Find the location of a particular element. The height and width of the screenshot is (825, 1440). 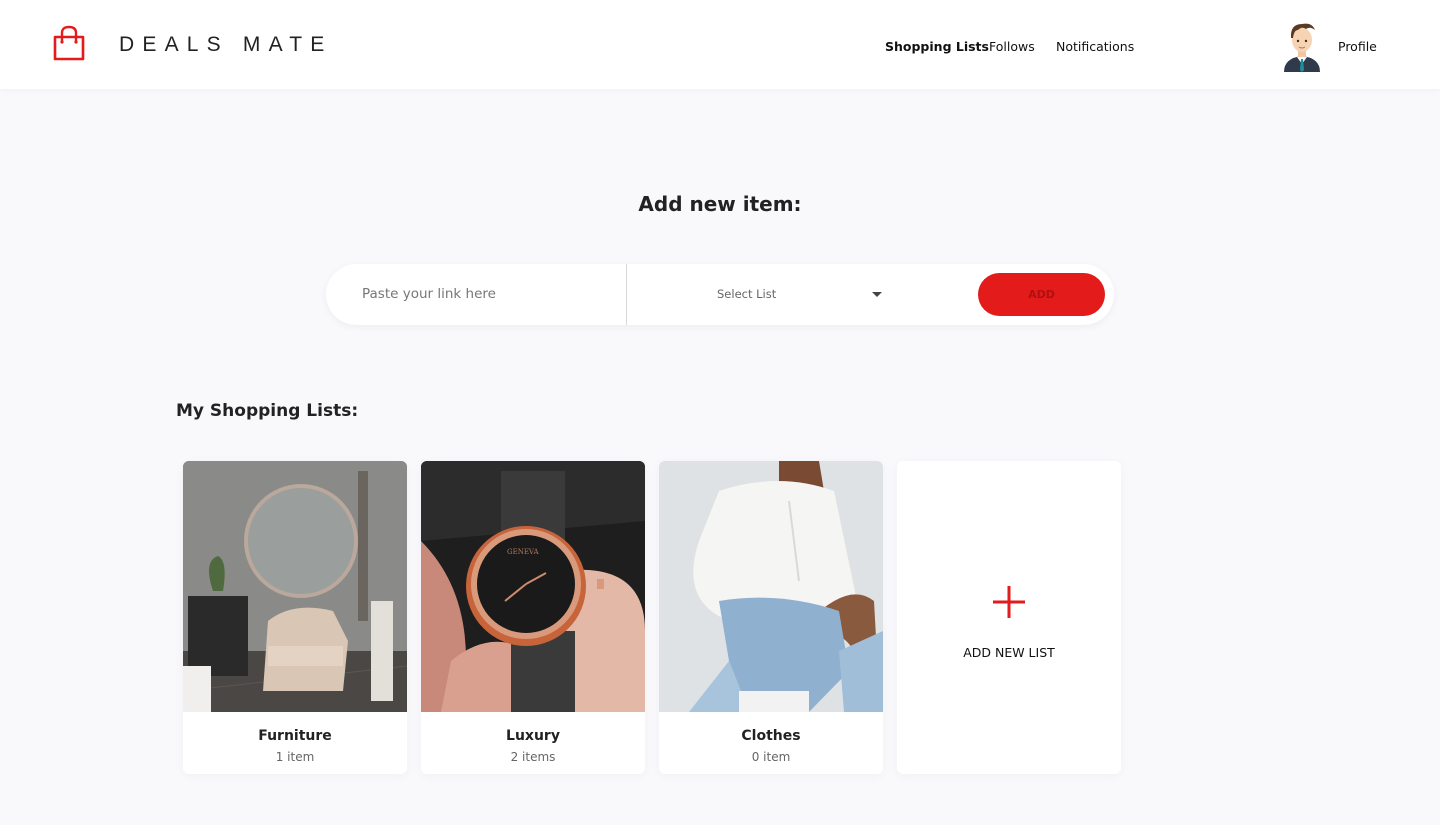

list-card-luxury: GENEVA Luxury 2 items is located at coordinates (533, 617).